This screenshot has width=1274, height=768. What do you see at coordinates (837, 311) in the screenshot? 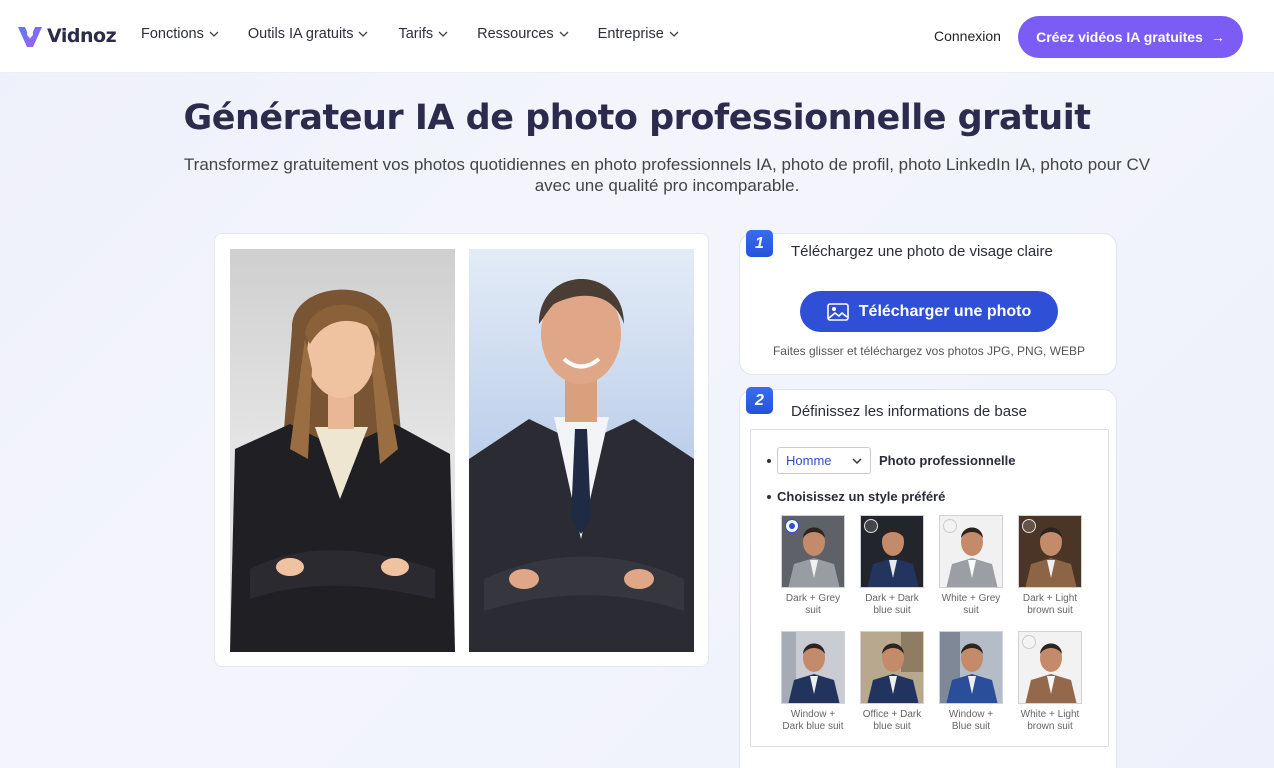
I see `image-upload-icon` at bounding box center [837, 311].